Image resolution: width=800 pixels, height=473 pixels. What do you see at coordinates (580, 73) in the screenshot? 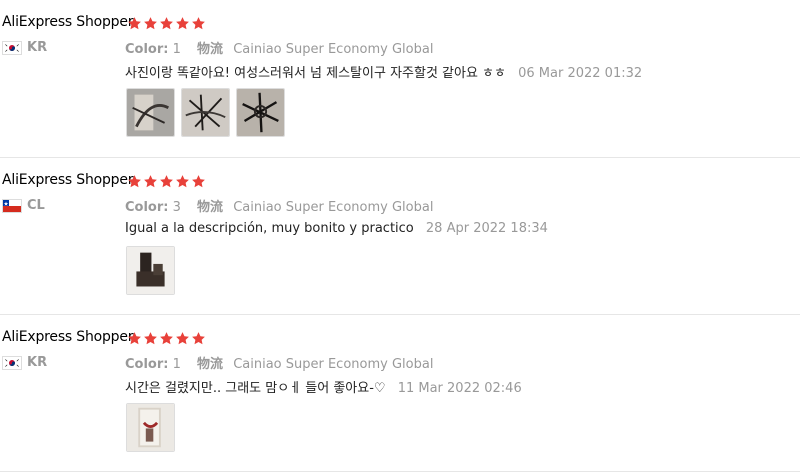
I see `review-date: 06 Mar 2022 01:32` at bounding box center [580, 73].